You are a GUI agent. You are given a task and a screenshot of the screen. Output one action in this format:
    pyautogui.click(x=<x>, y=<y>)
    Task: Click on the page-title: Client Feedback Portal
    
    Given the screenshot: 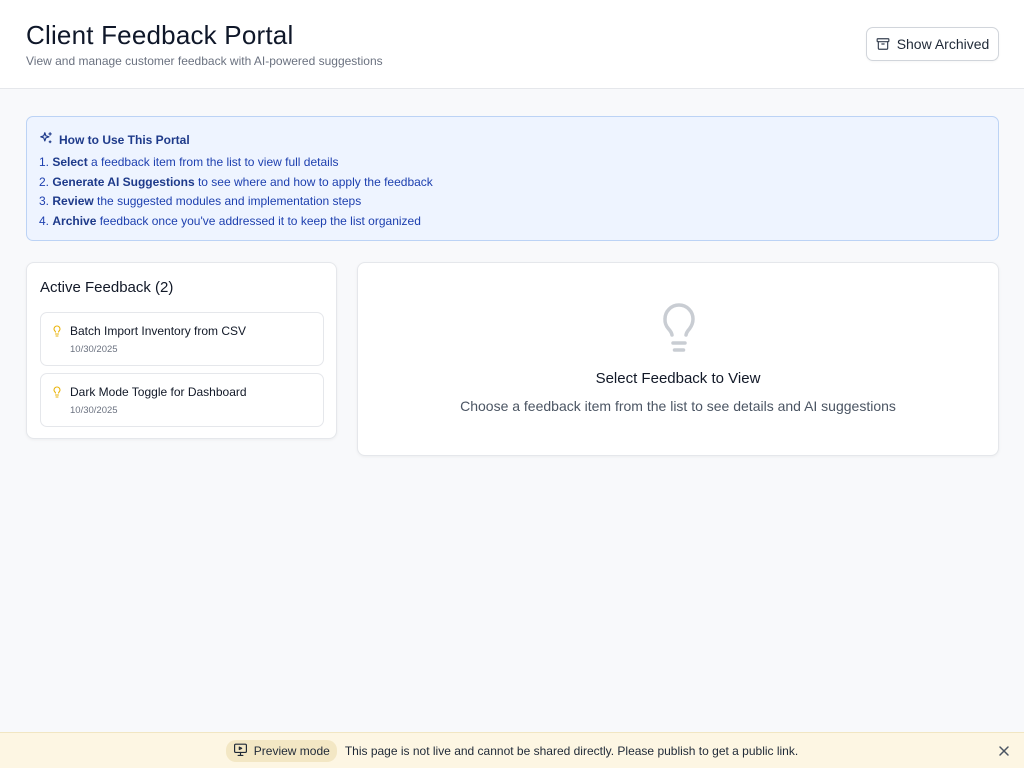 What is the action you would take?
    pyautogui.click(x=160, y=35)
    